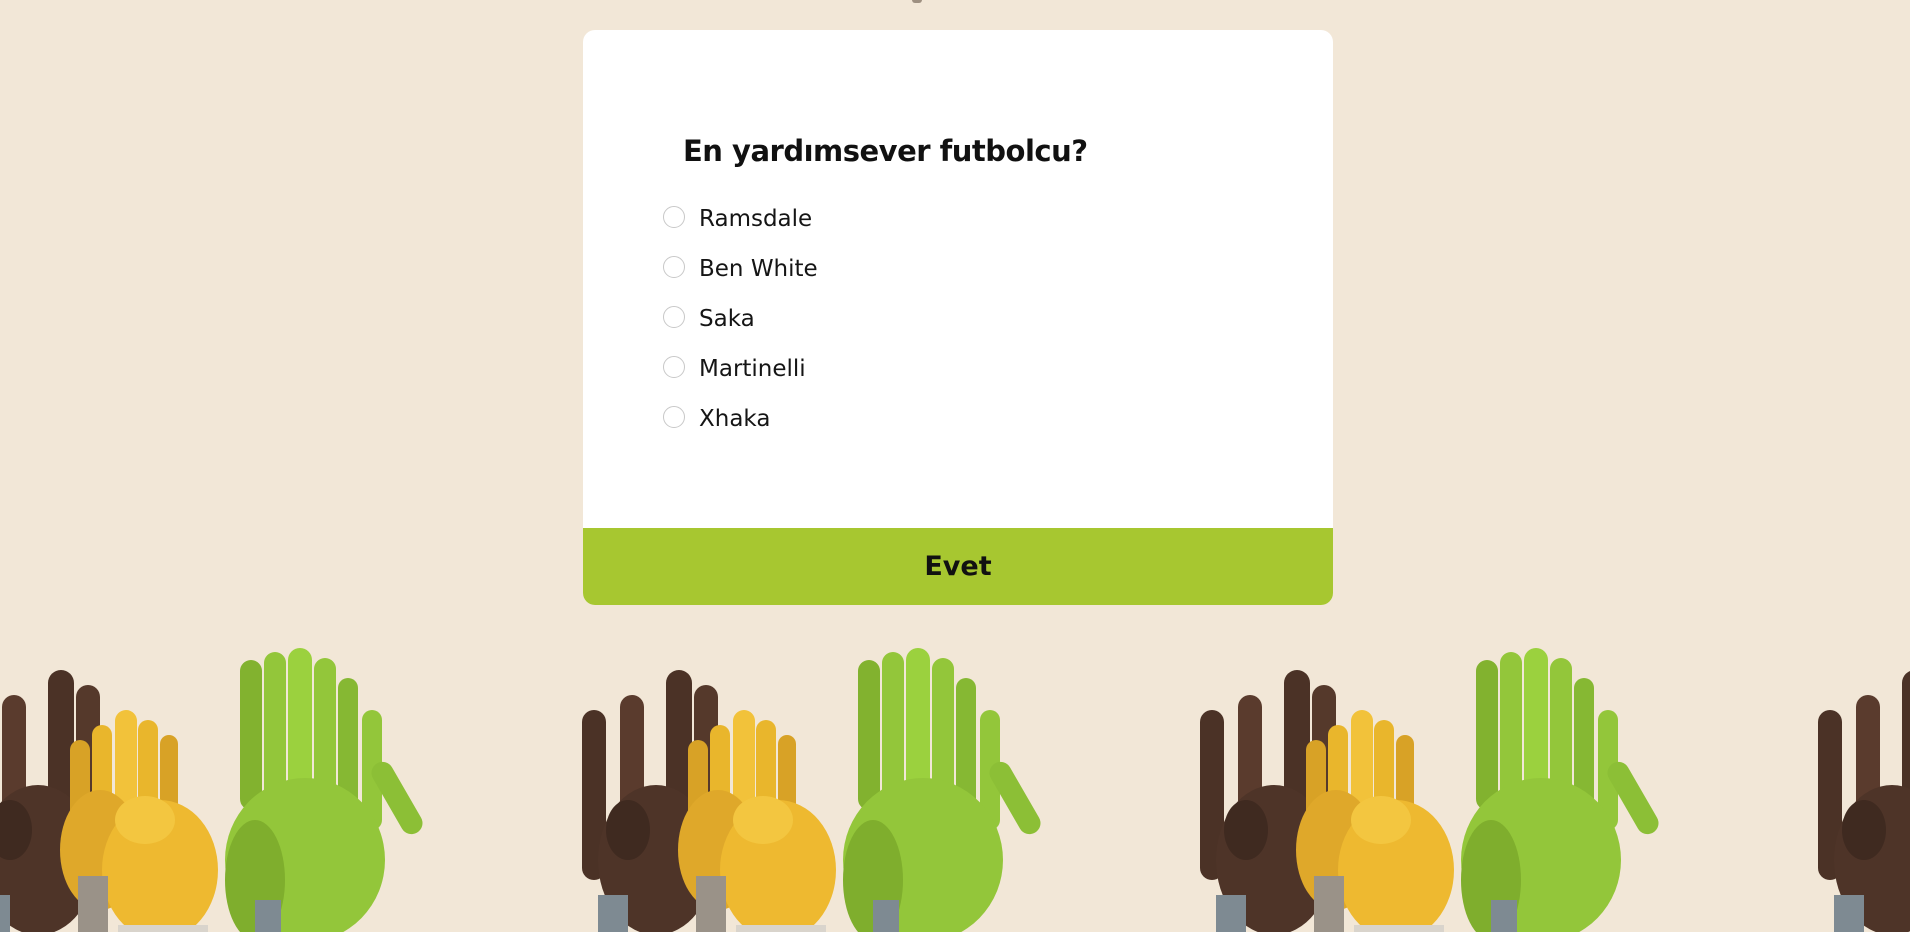  What do you see at coordinates (917, 1) in the screenshot?
I see `scroll-indicator` at bounding box center [917, 1].